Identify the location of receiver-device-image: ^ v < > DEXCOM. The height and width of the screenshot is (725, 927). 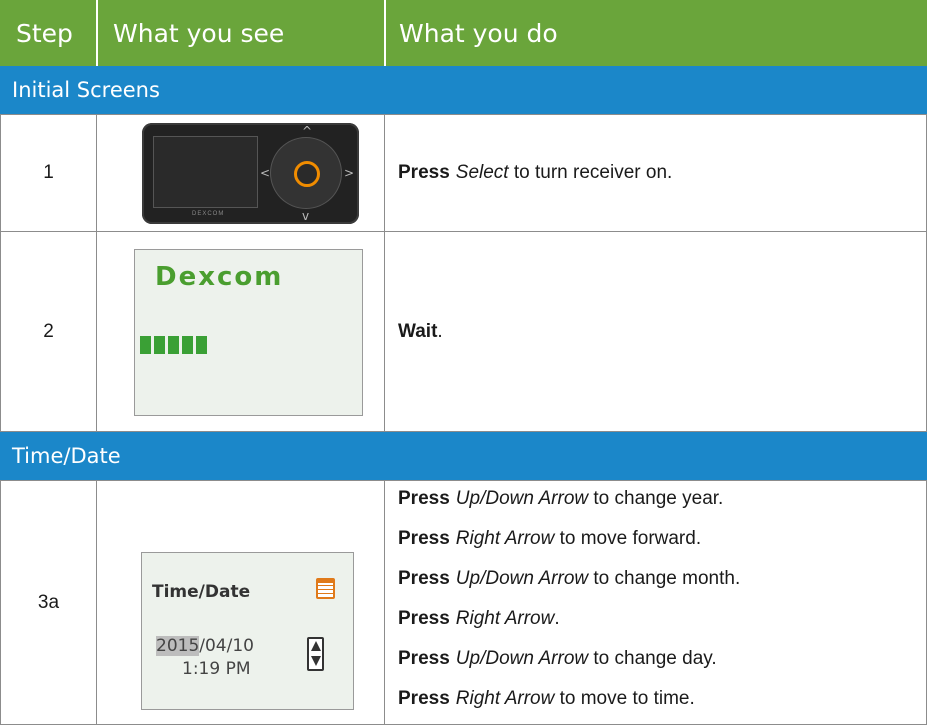
(250, 173).